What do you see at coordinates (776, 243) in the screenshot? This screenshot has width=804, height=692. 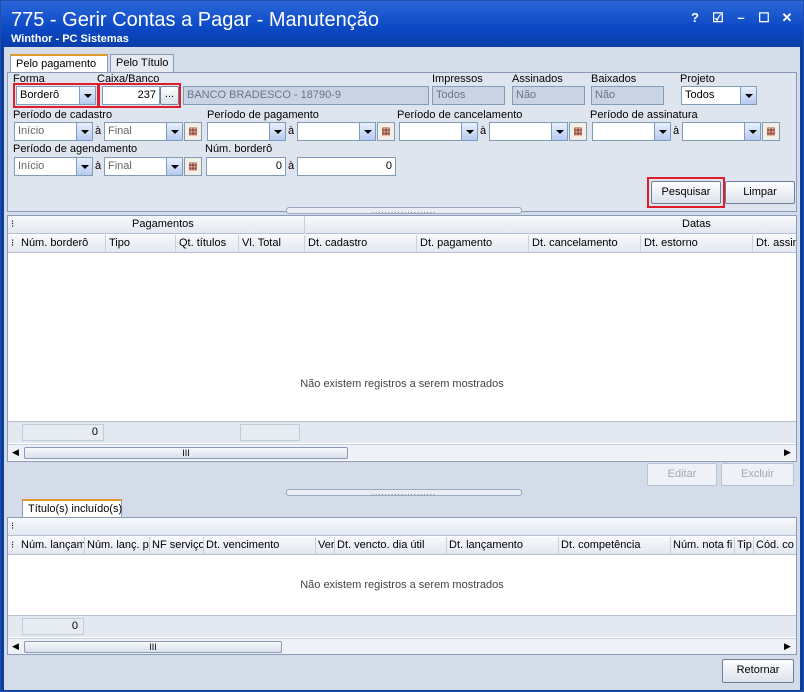 I see `col-dt-assinatura: Dt. assina` at bounding box center [776, 243].